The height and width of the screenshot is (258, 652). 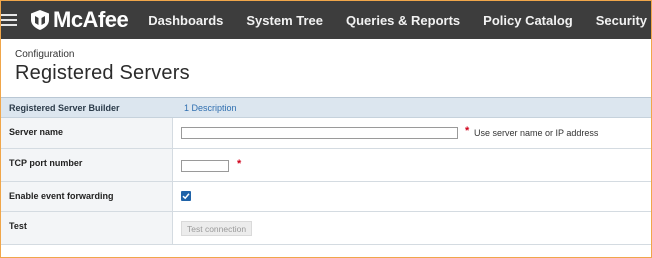 What do you see at coordinates (403, 20) in the screenshot?
I see `nav-item-queries-reports: Queries & Reports` at bounding box center [403, 20].